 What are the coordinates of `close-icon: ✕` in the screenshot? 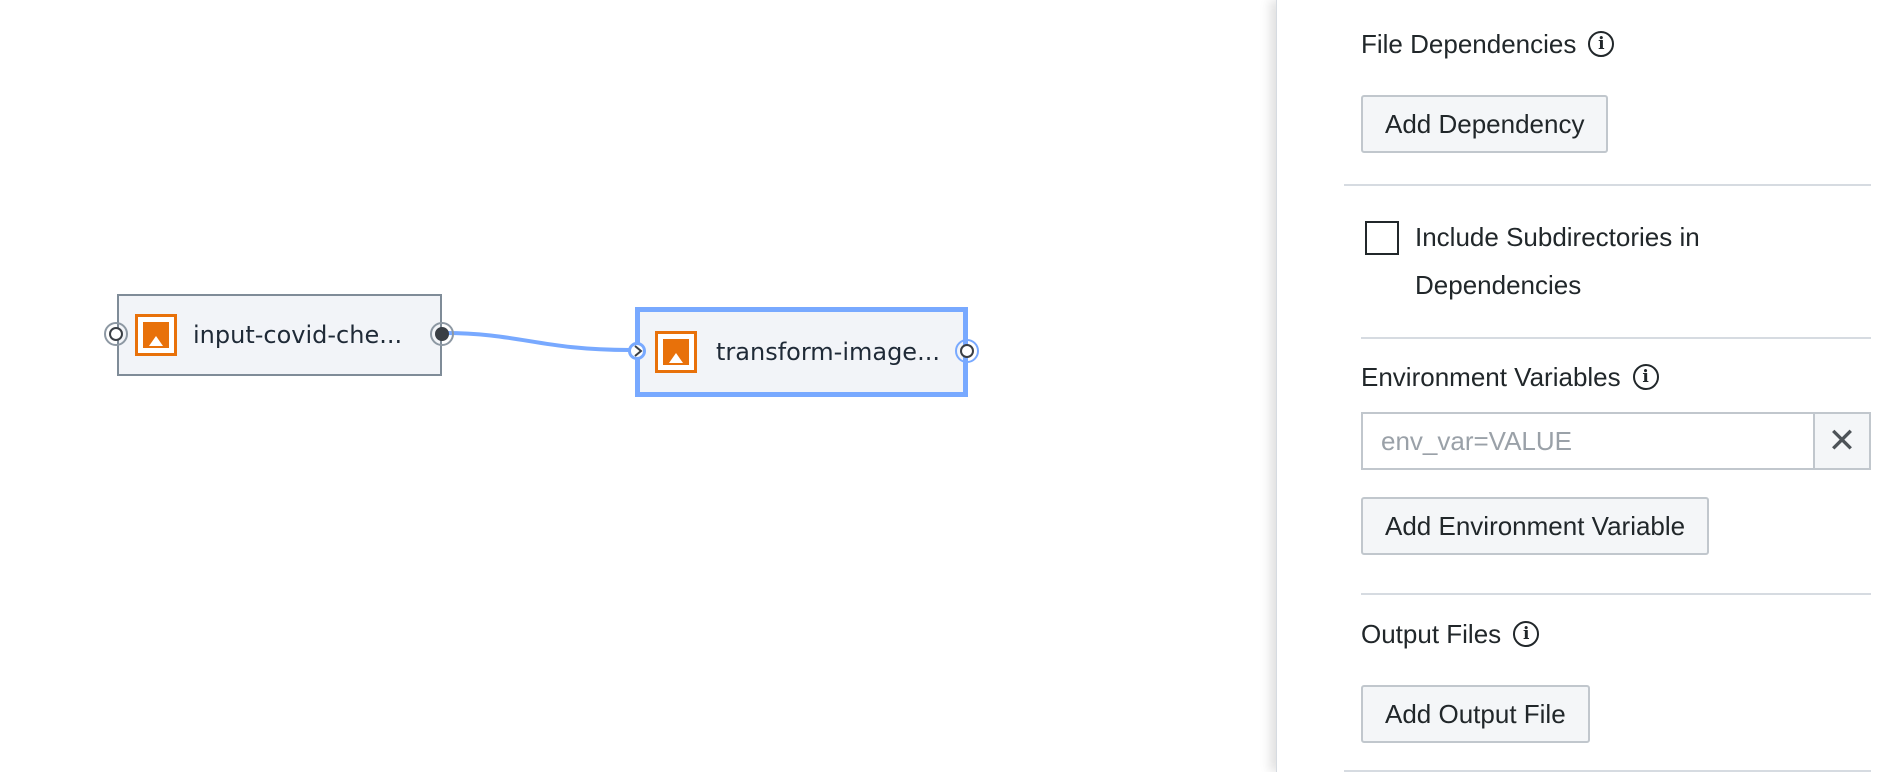 It's located at (1842, 441).